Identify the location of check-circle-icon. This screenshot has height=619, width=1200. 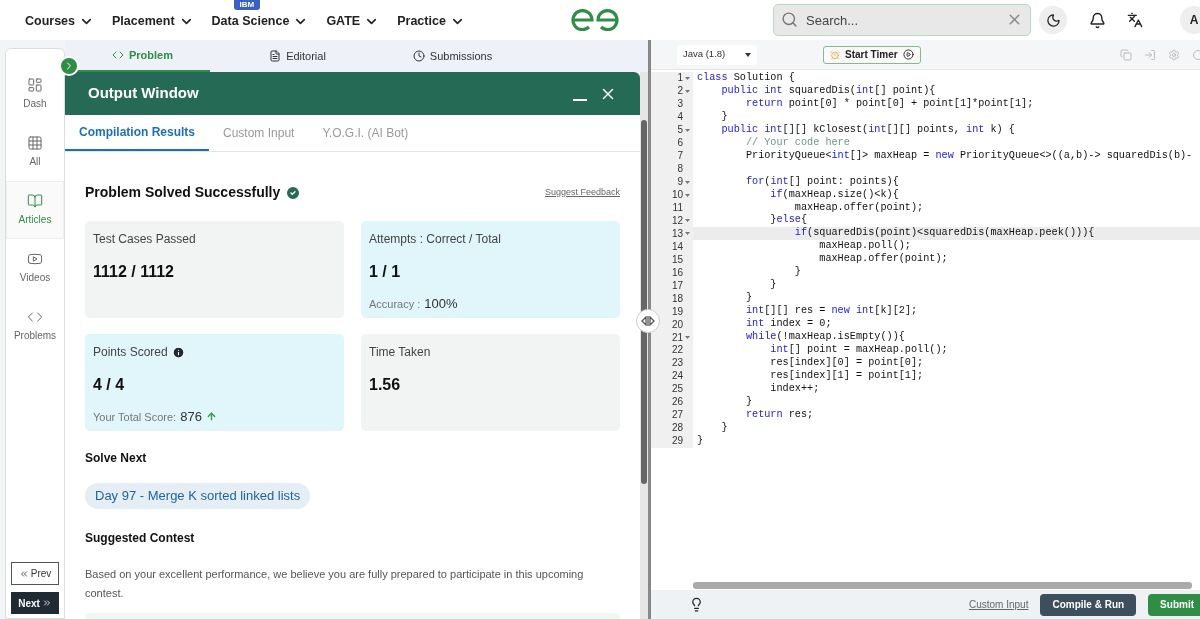
(293, 192).